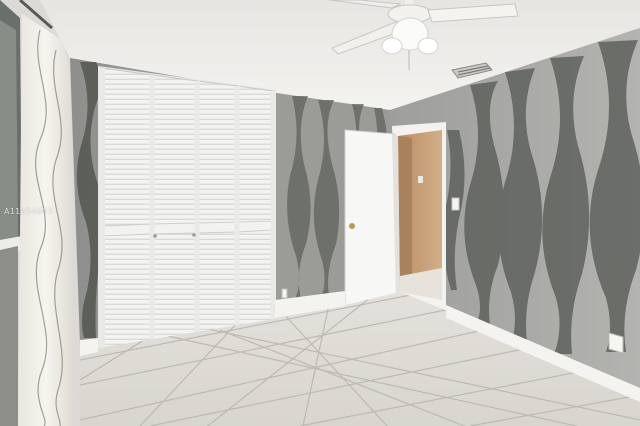  Describe the element at coordinates (352, 226) in the screenshot. I see `door-knob-icon` at that location.